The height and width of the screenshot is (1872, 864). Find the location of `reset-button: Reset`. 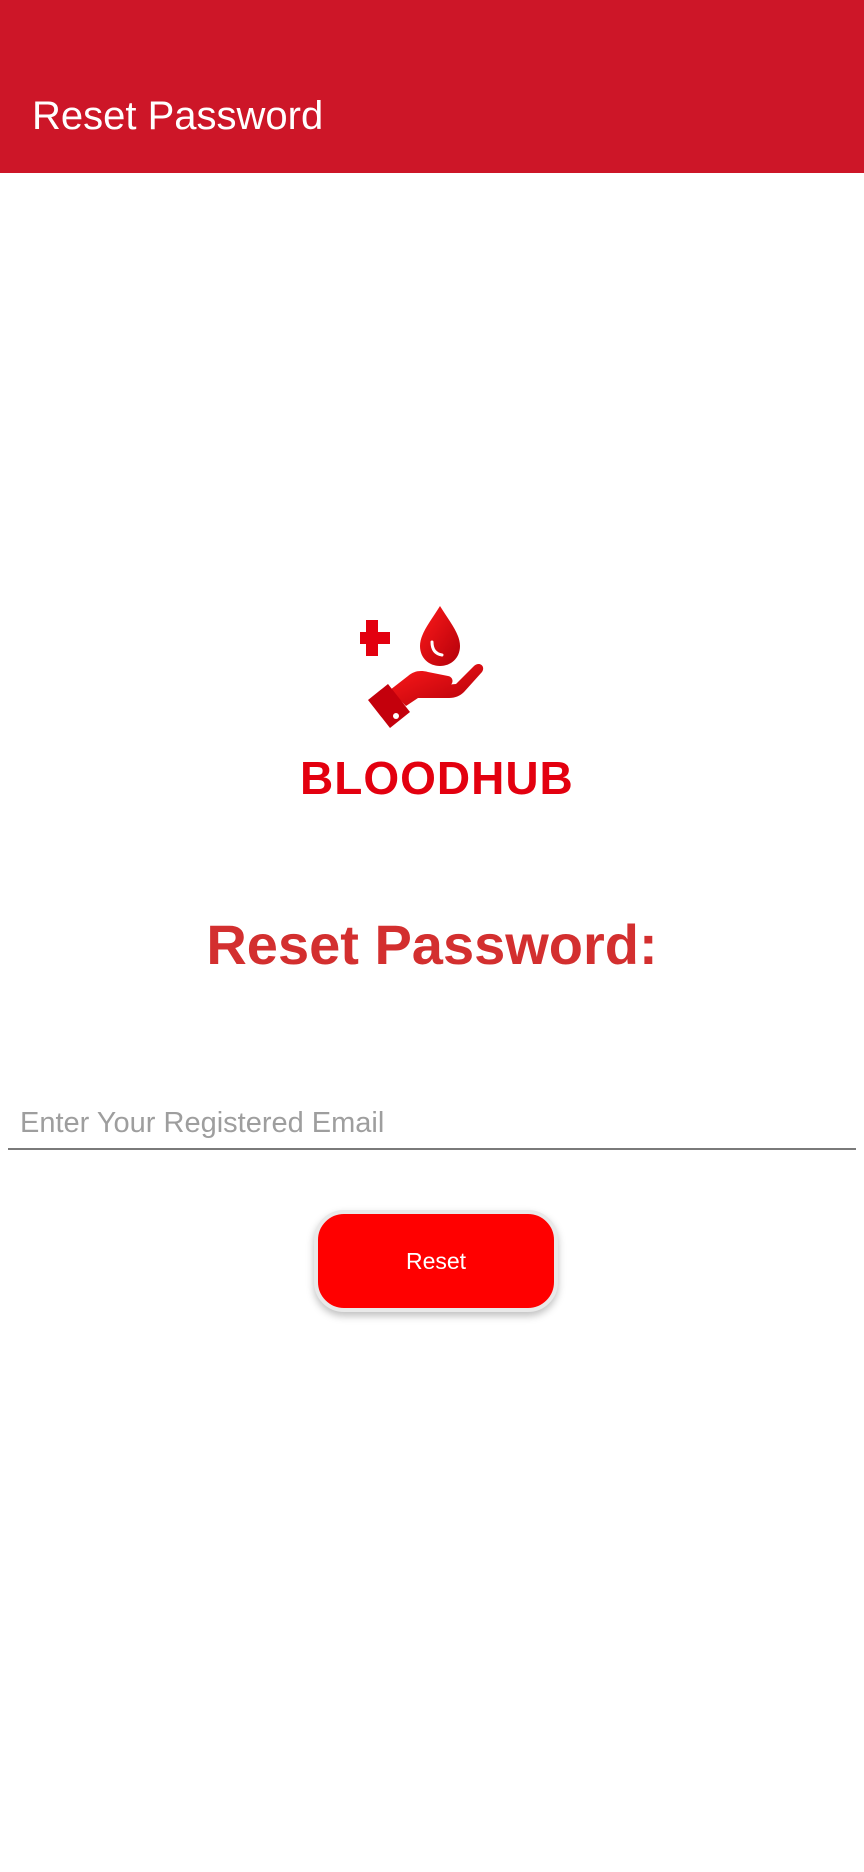

reset-button: Reset is located at coordinates (436, 1261).